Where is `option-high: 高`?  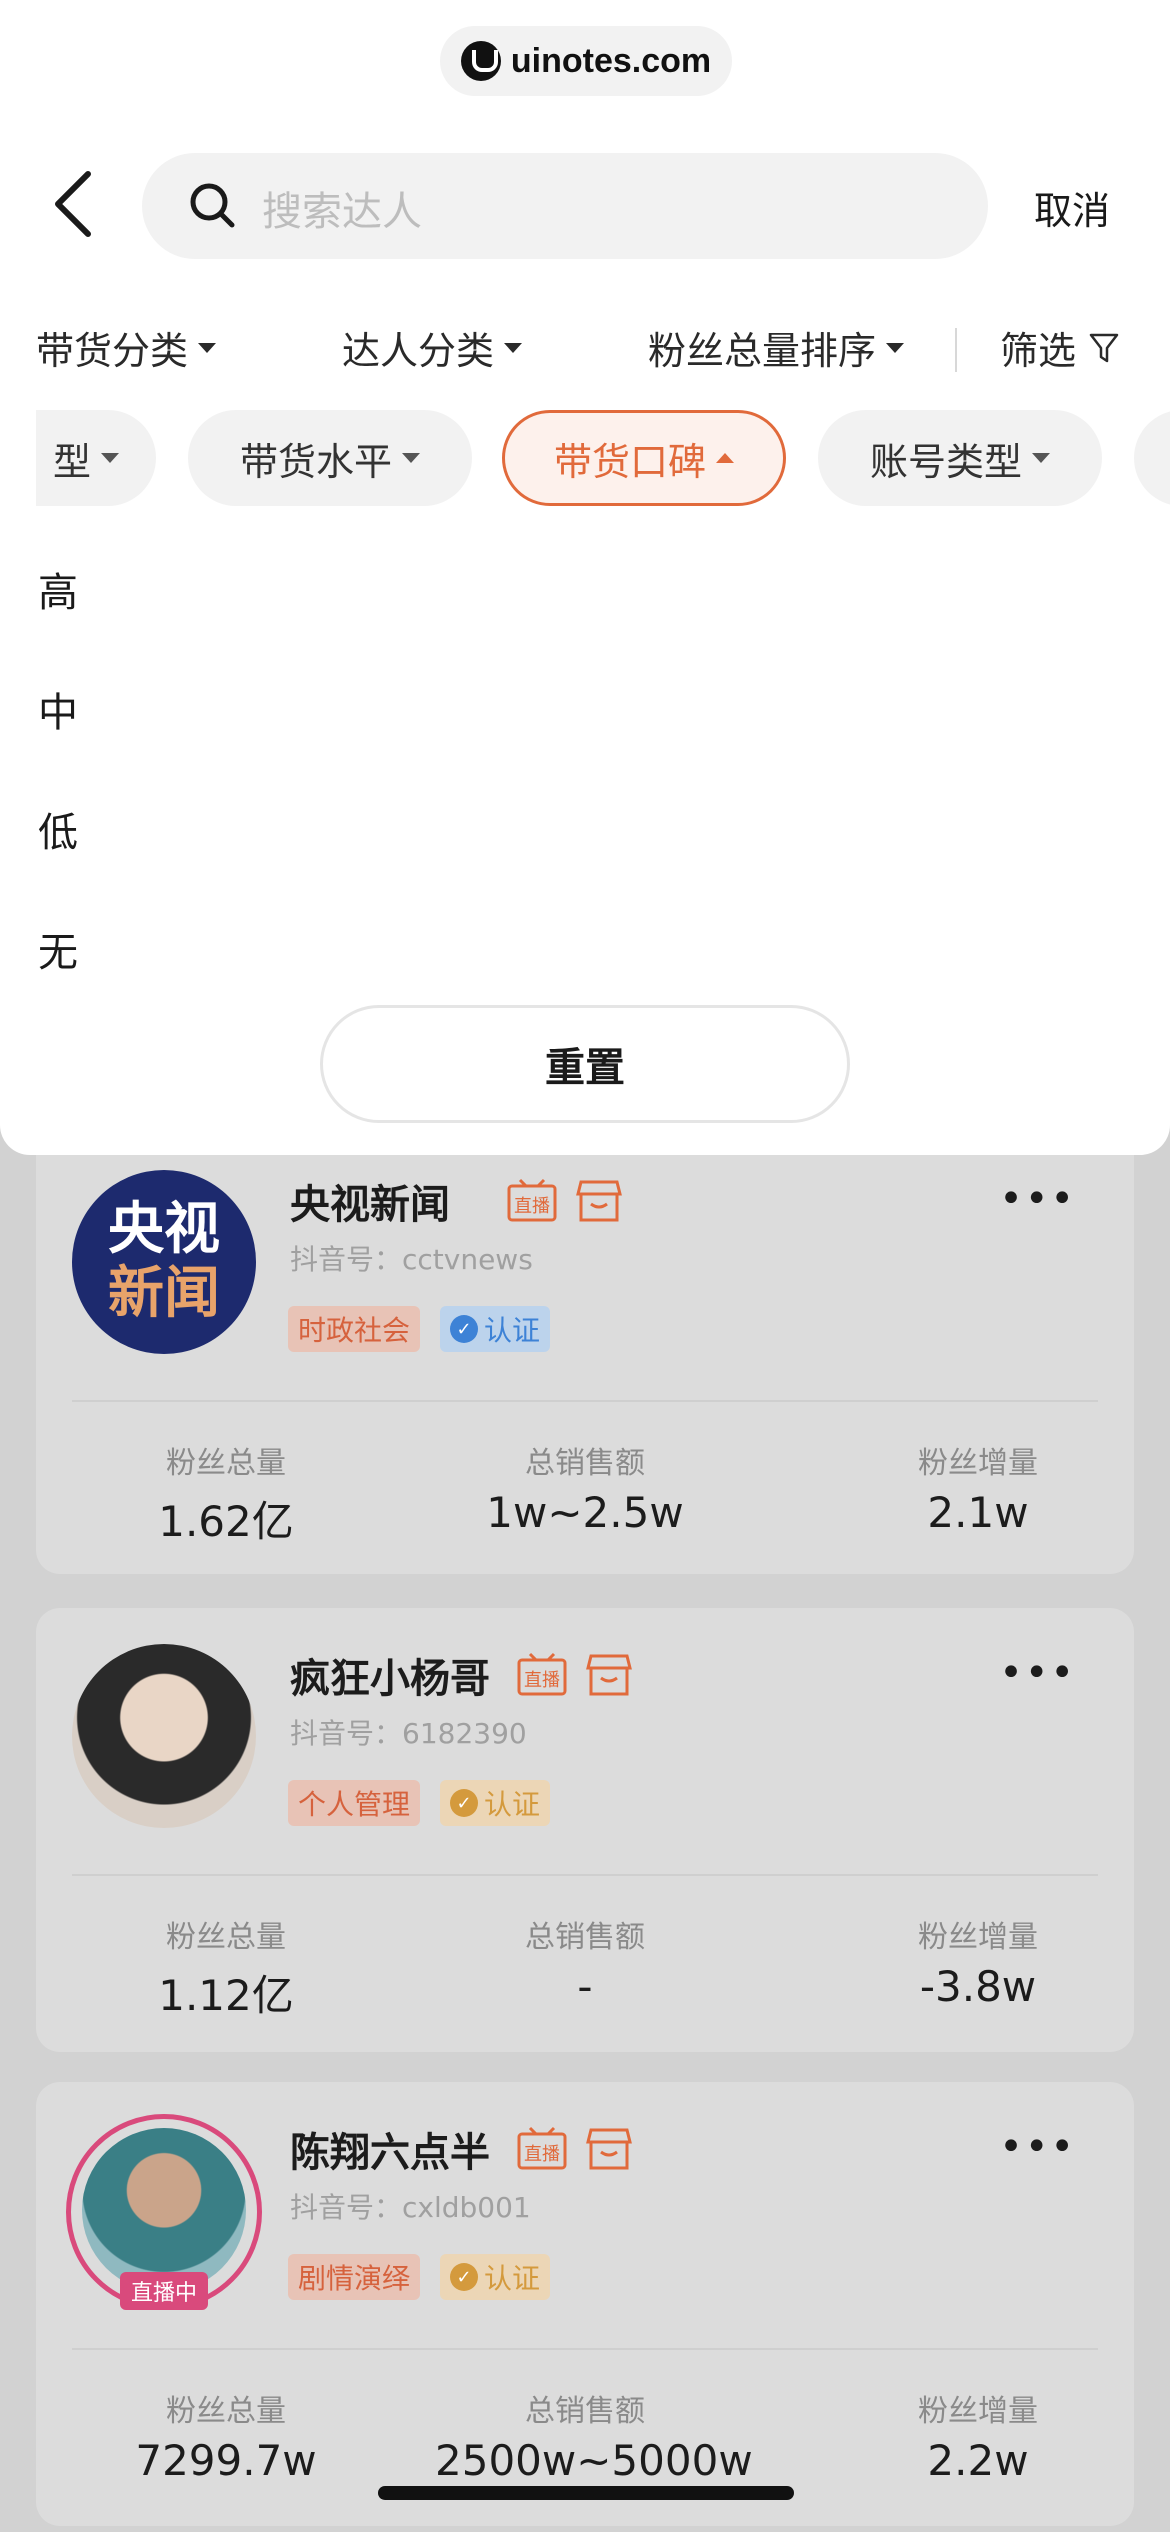 option-high: 高 is located at coordinates (58, 589).